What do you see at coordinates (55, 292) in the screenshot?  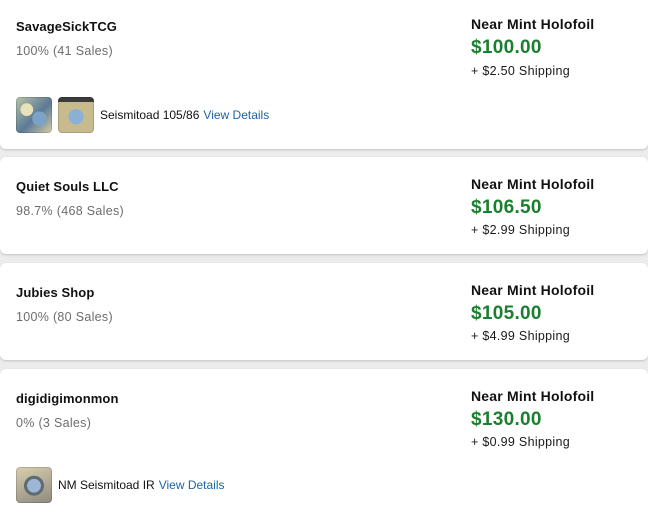 I see `seller-name: Jubies Shop` at bounding box center [55, 292].